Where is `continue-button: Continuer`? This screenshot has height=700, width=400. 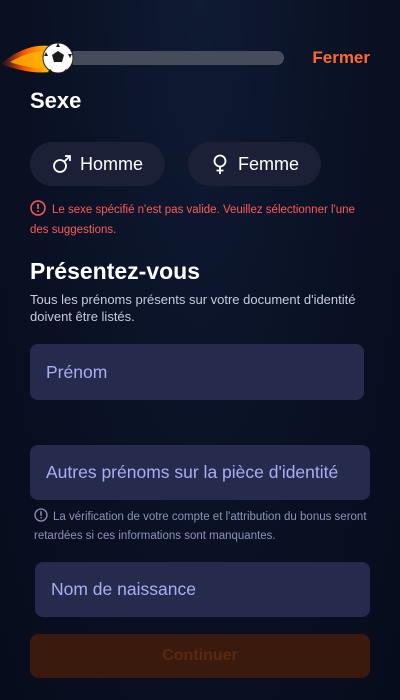
continue-button: Continuer is located at coordinates (200, 656).